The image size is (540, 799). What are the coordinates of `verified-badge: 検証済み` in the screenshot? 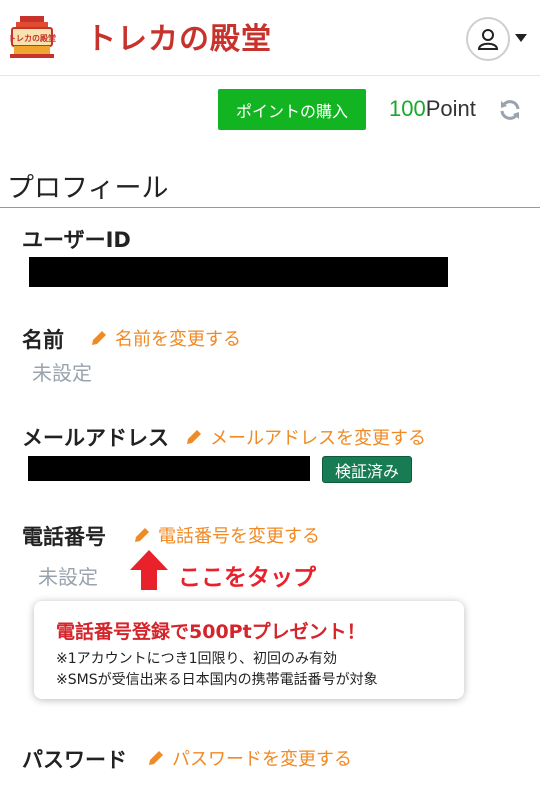 It's located at (367, 469).